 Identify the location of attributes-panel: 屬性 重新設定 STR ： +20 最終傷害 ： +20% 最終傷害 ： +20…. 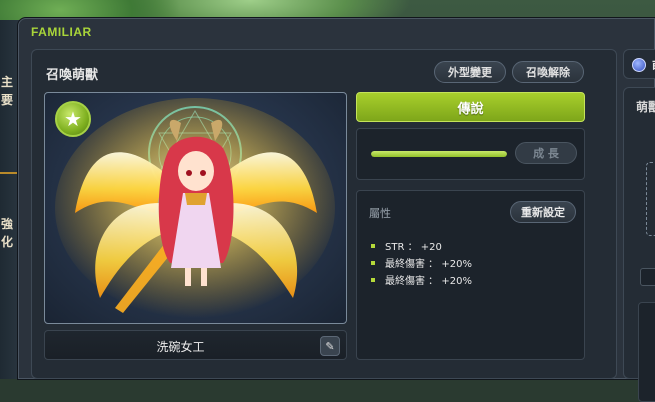
(470, 275).